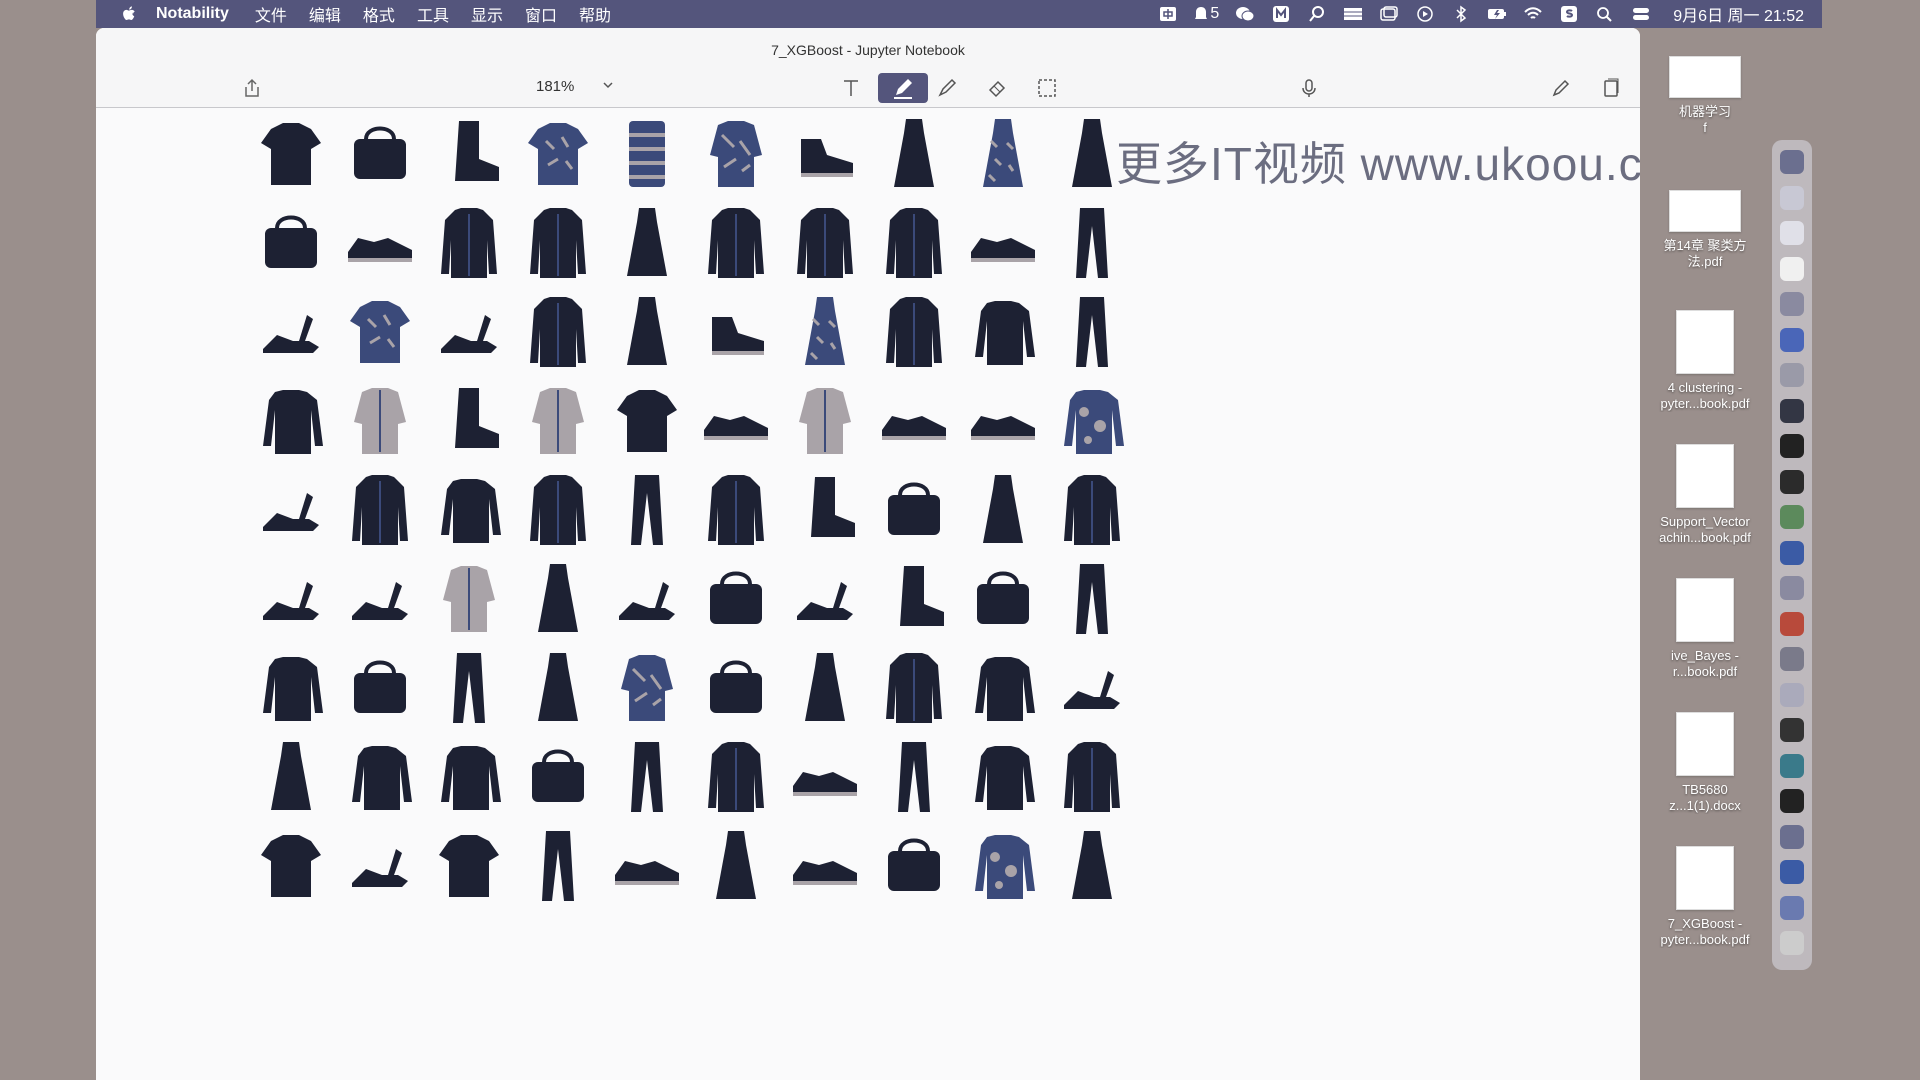 The width and height of the screenshot is (1920, 1080). What do you see at coordinates (1792, 162) in the screenshot?
I see `finder-icon` at bounding box center [1792, 162].